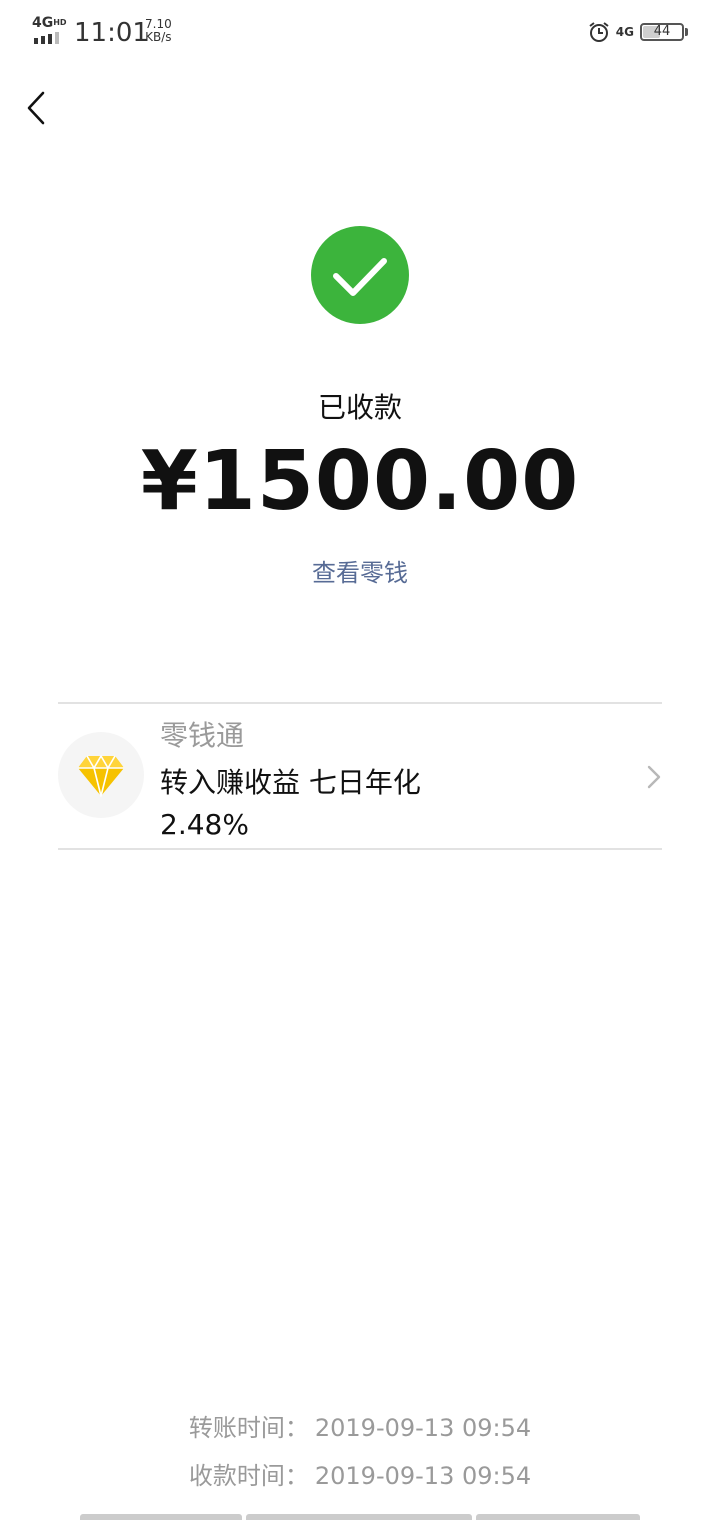 This screenshot has height=1520, width=720. What do you see at coordinates (49, 23) in the screenshot?
I see `network-type-label: 4GHD` at bounding box center [49, 23].